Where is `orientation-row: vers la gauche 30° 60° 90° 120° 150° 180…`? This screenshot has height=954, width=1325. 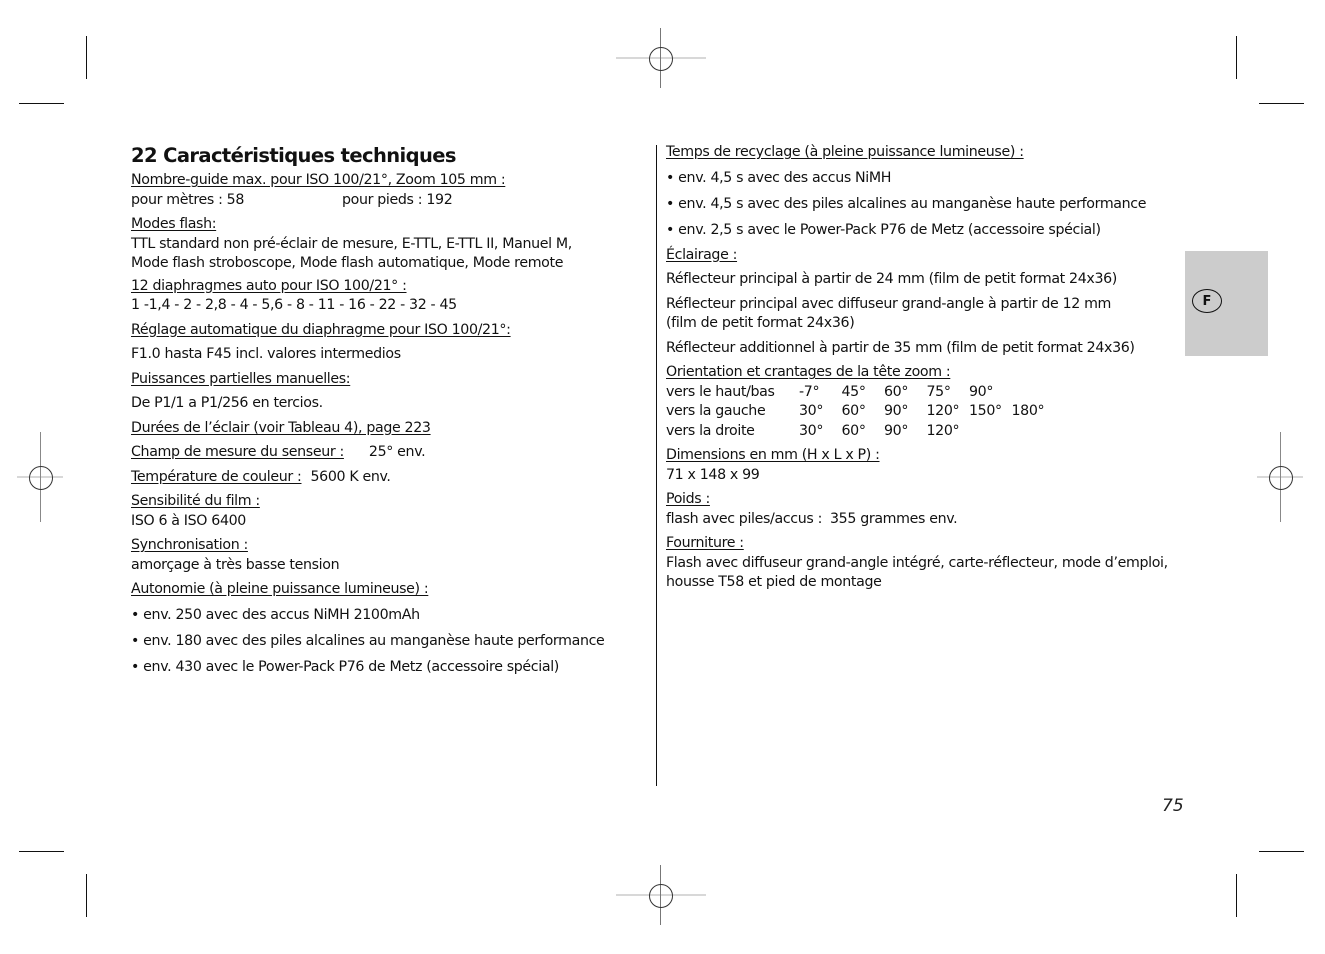
orientation-row: vers la gauche 30° 60° 90° 120° 150° 180… is located at coordinates (916, 412).